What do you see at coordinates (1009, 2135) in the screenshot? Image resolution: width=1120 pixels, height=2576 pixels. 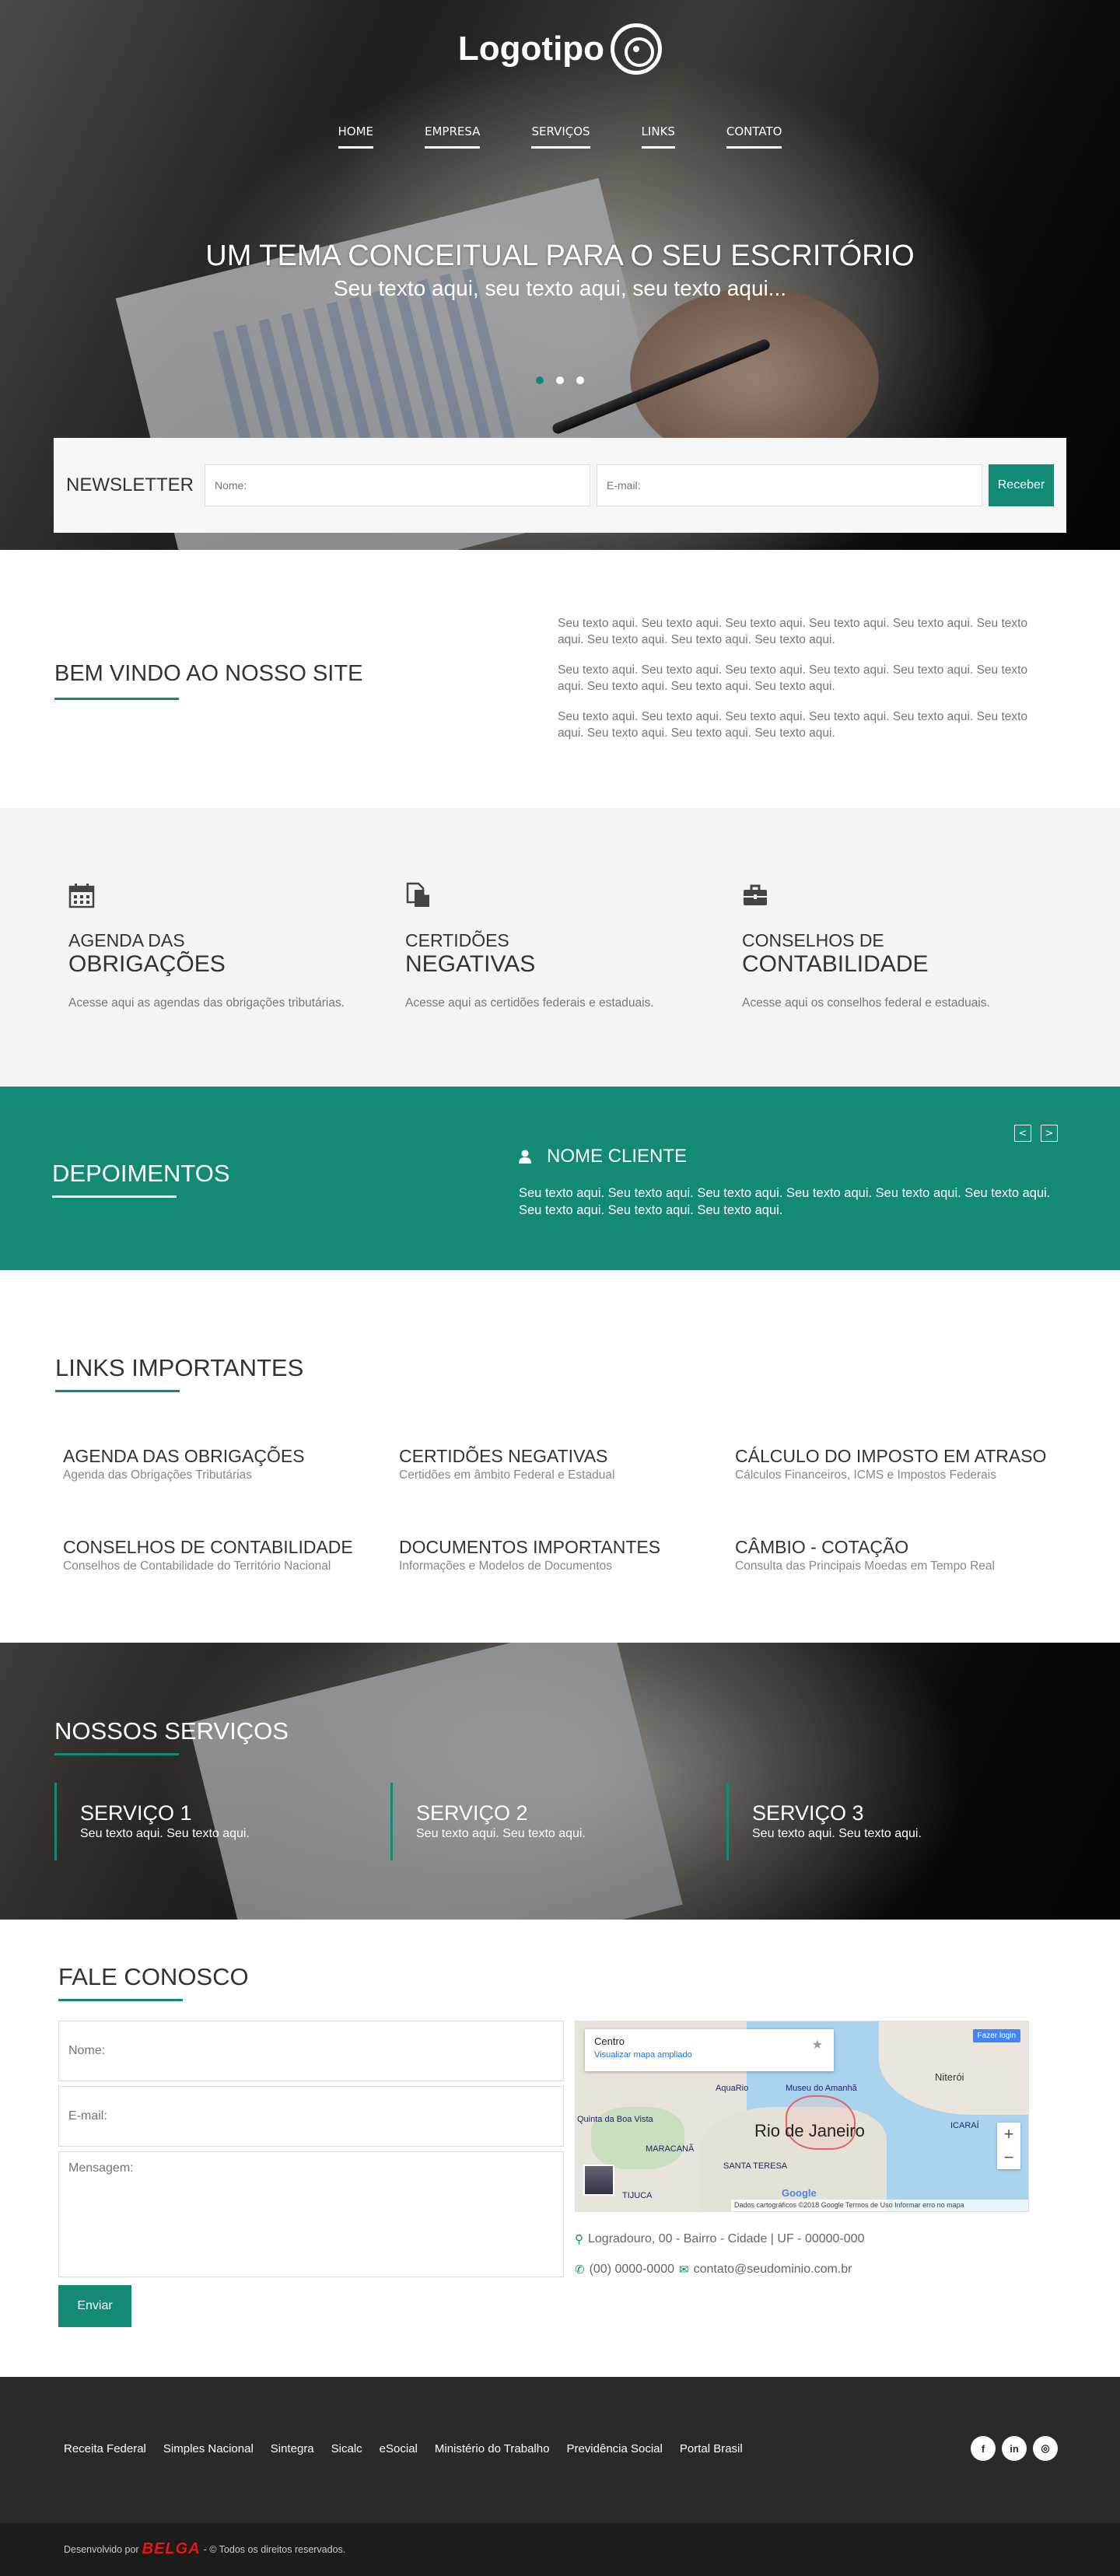 I see `zoom-in-button: +` at bounding box center [1009, 2135].